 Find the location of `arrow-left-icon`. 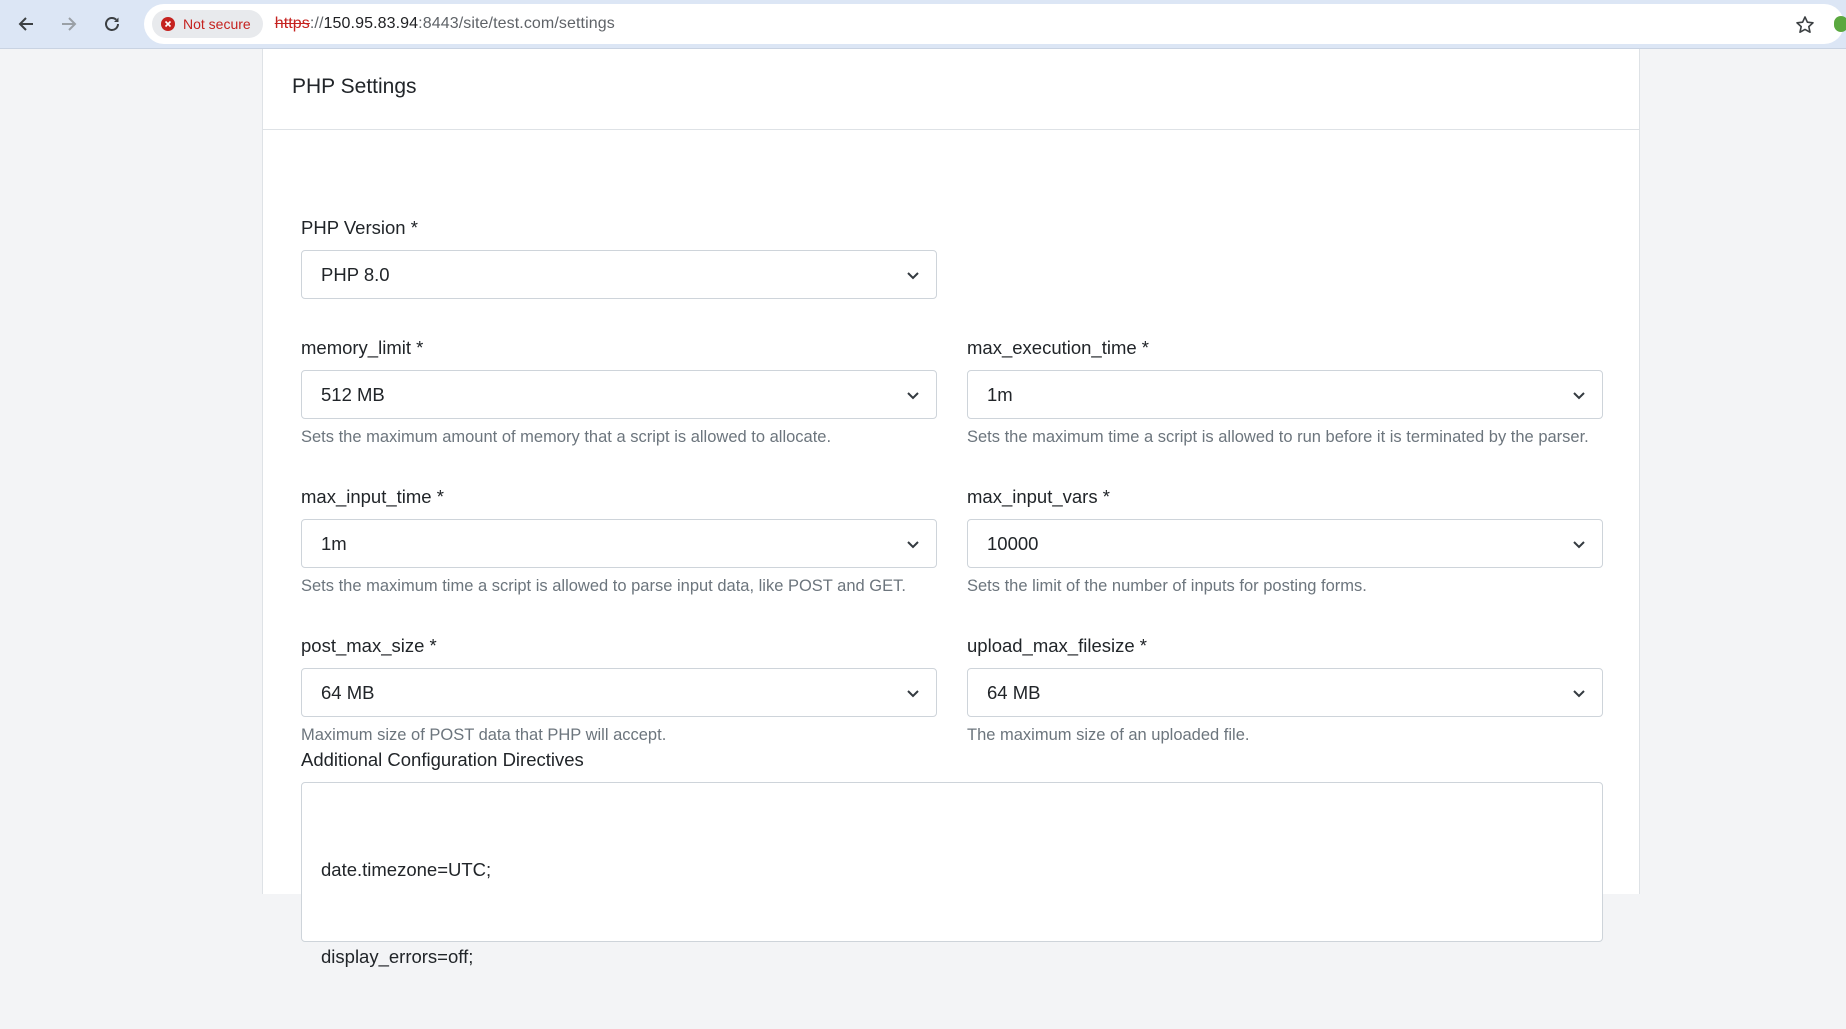

arrow-left-icon is located at coordinates (25, 24).